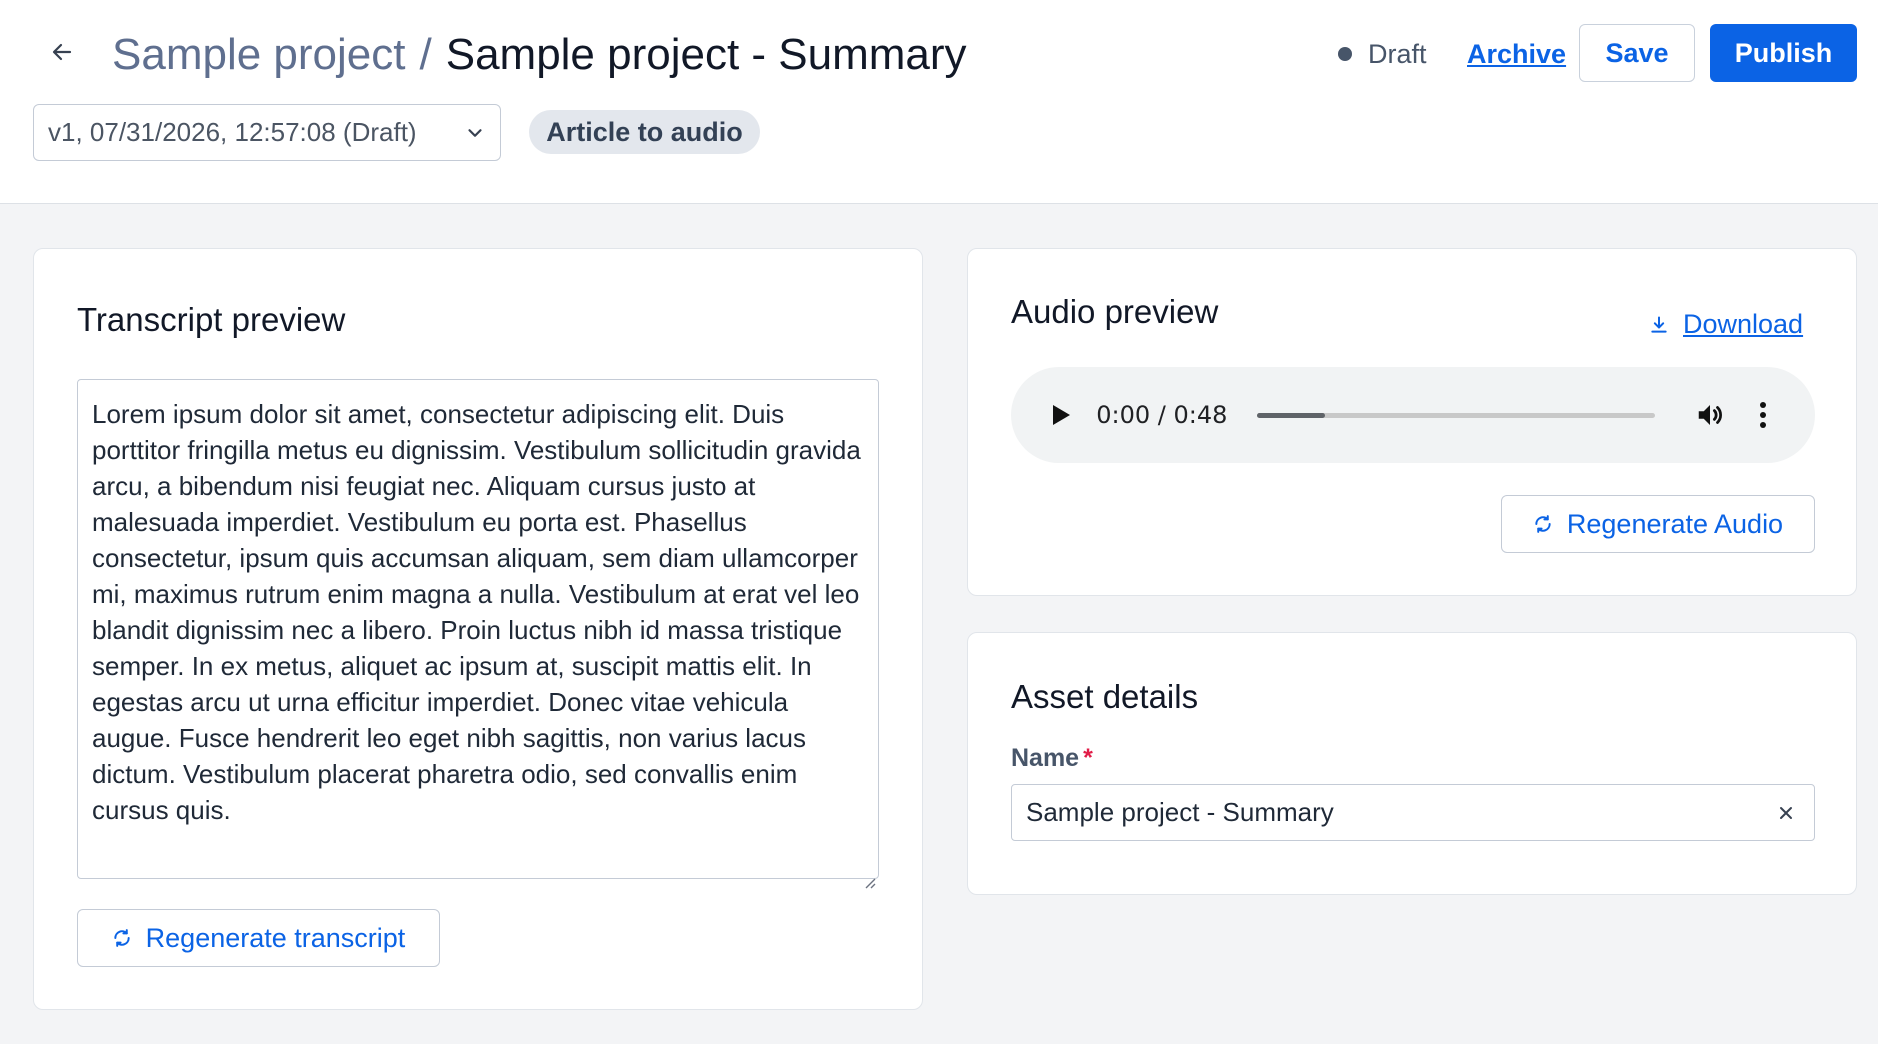 This screenshot has height=1044, width=1878. I want to click on required-marker: *, so click(1088, 758).